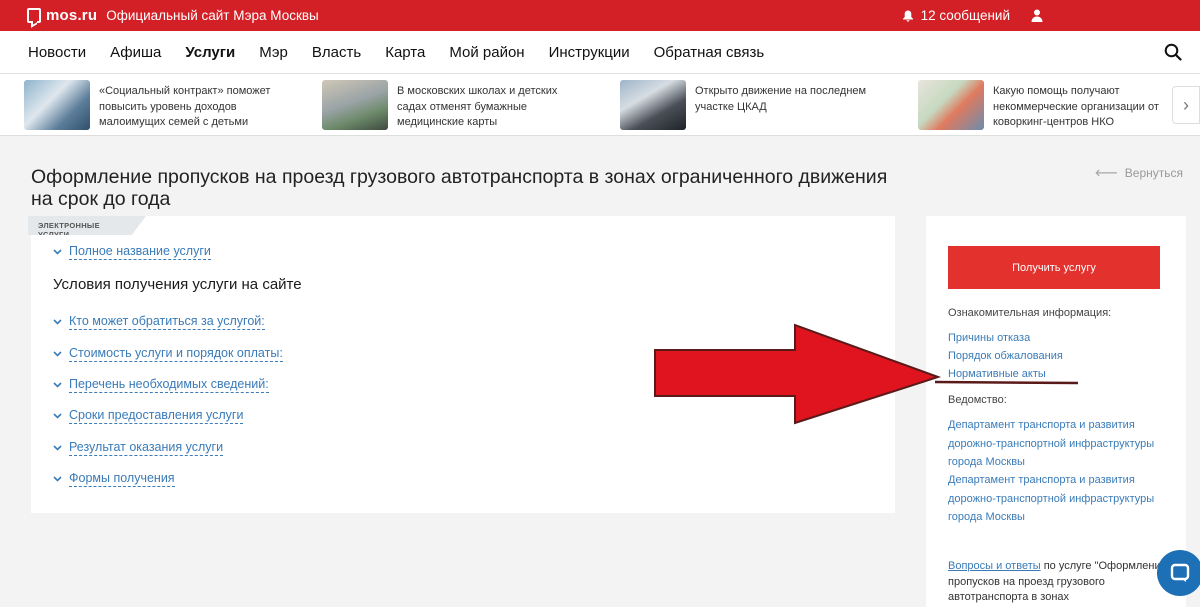 Image resolution: width=1200 pixels, height=607 pixels. What do you see at coordinates (57, 52) in the screenshot?
I see `nav-item-news: Новости` at bounding box center [57, 52].